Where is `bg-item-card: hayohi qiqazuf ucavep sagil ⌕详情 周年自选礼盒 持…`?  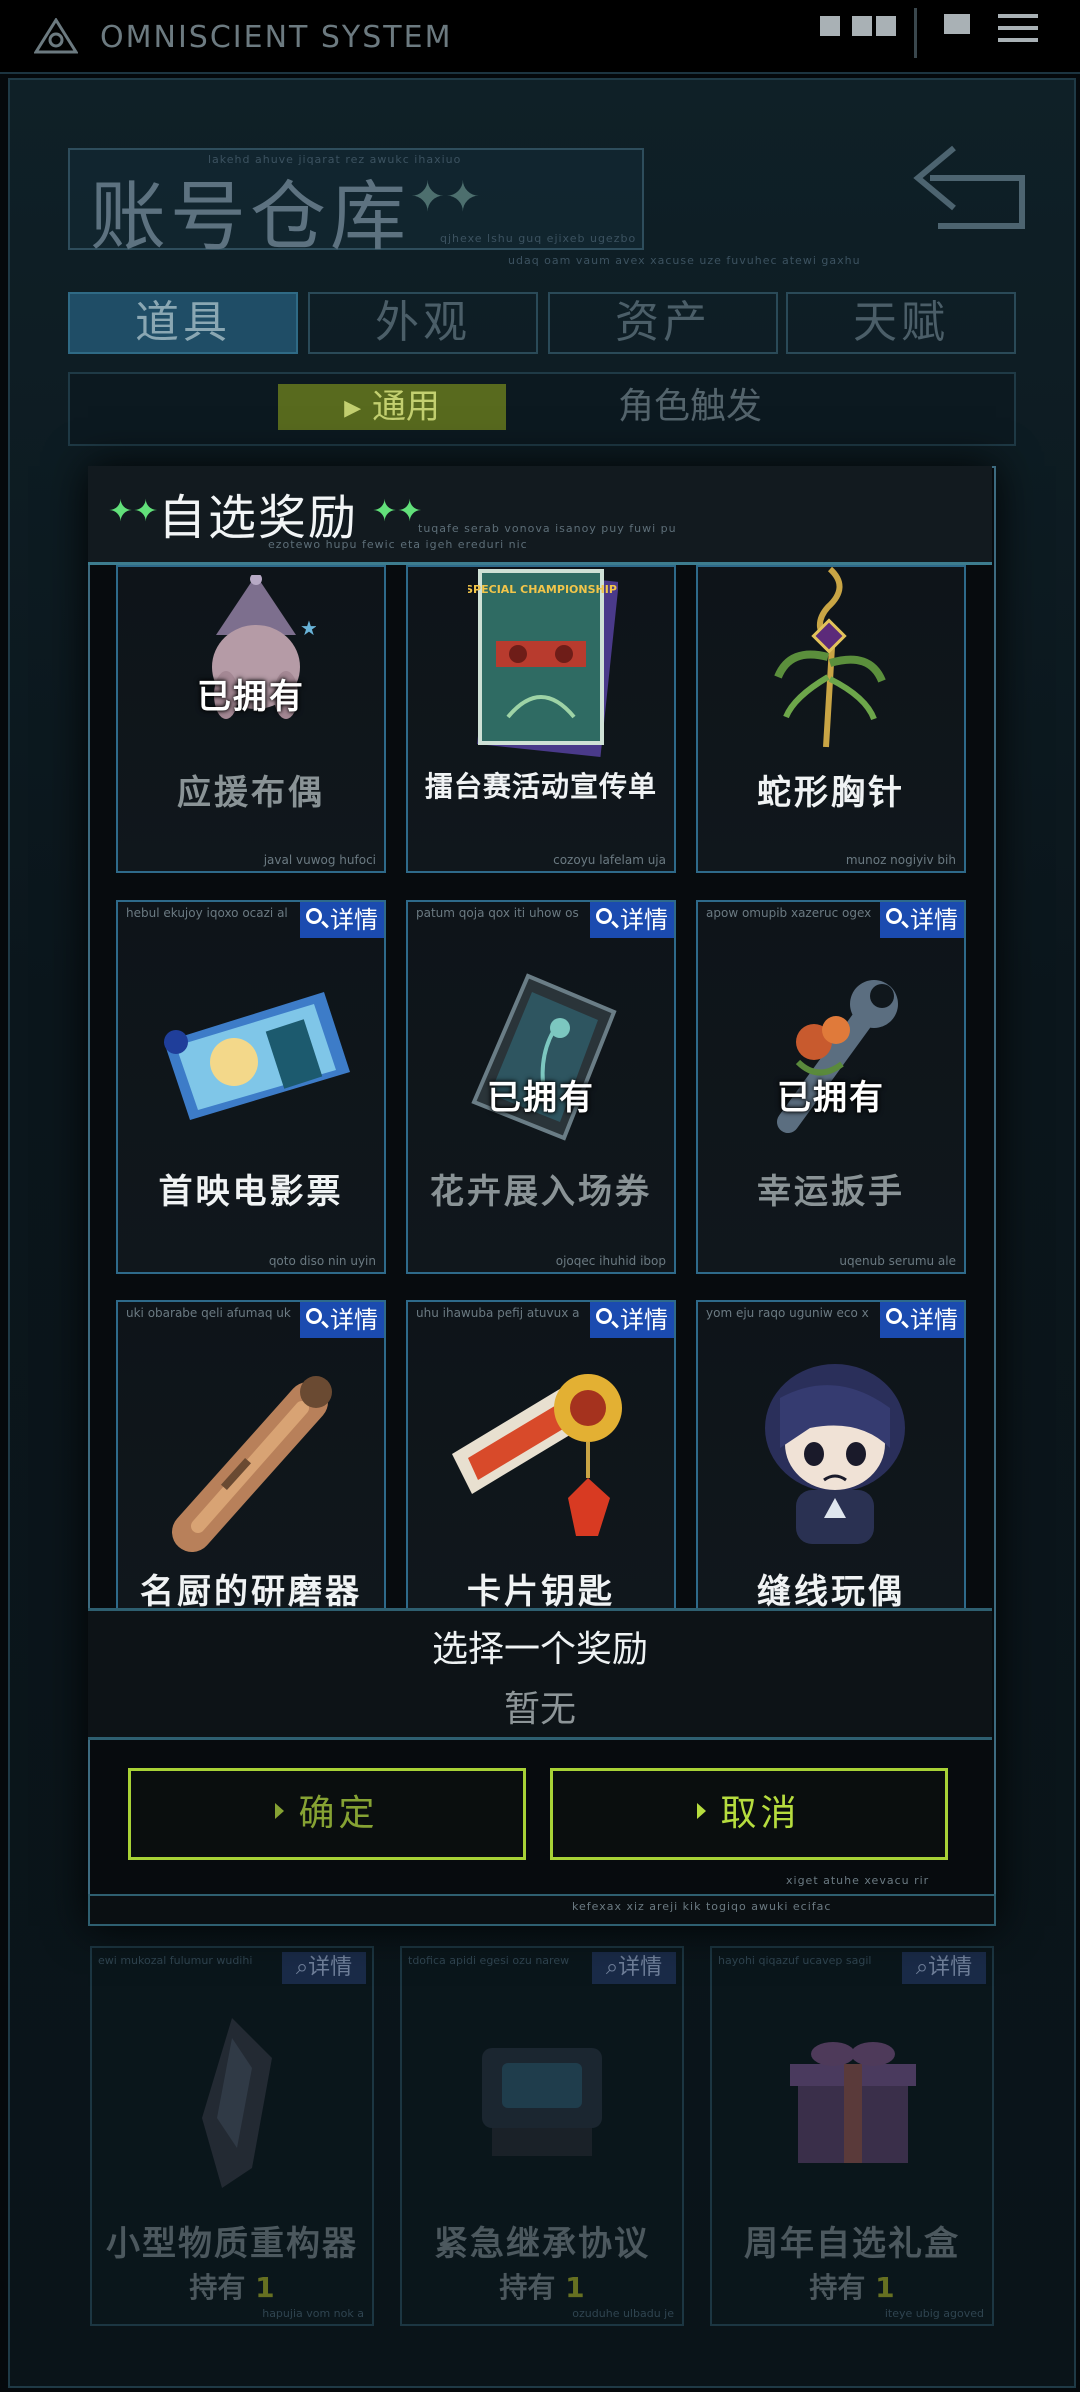
bg-item-card: hayohi qiqazuf ucavep sagil ⌕详情 周年自选礼盒 持… is located at coordinates (852, 2136).